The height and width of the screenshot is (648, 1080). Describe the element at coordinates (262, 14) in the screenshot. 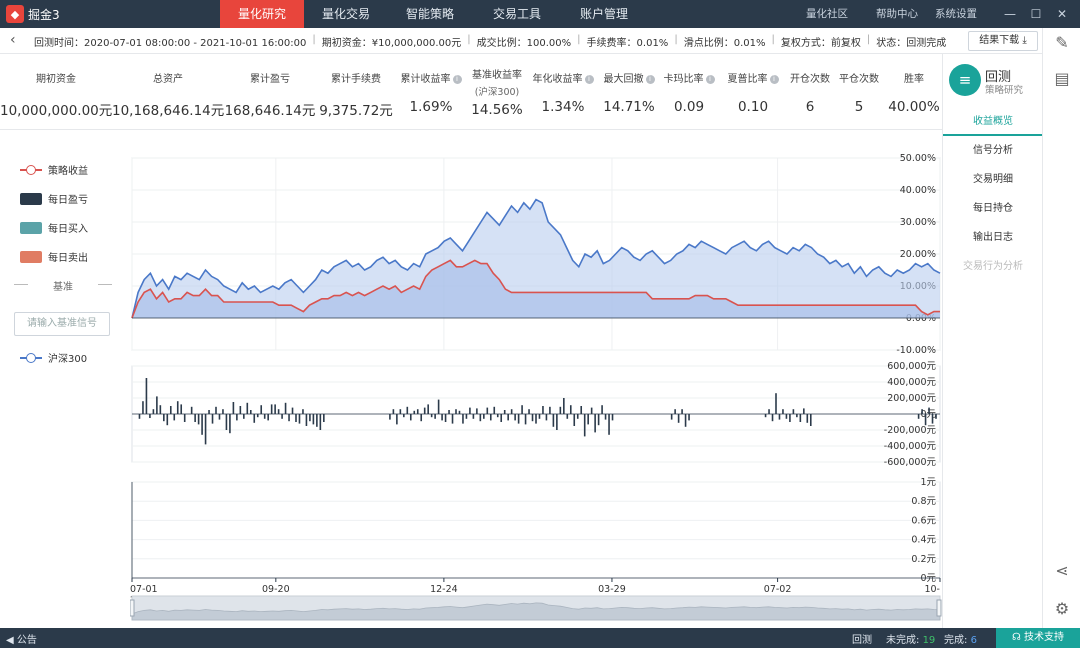

I see `nav-tab-quant-research: 量化研究` at that location.